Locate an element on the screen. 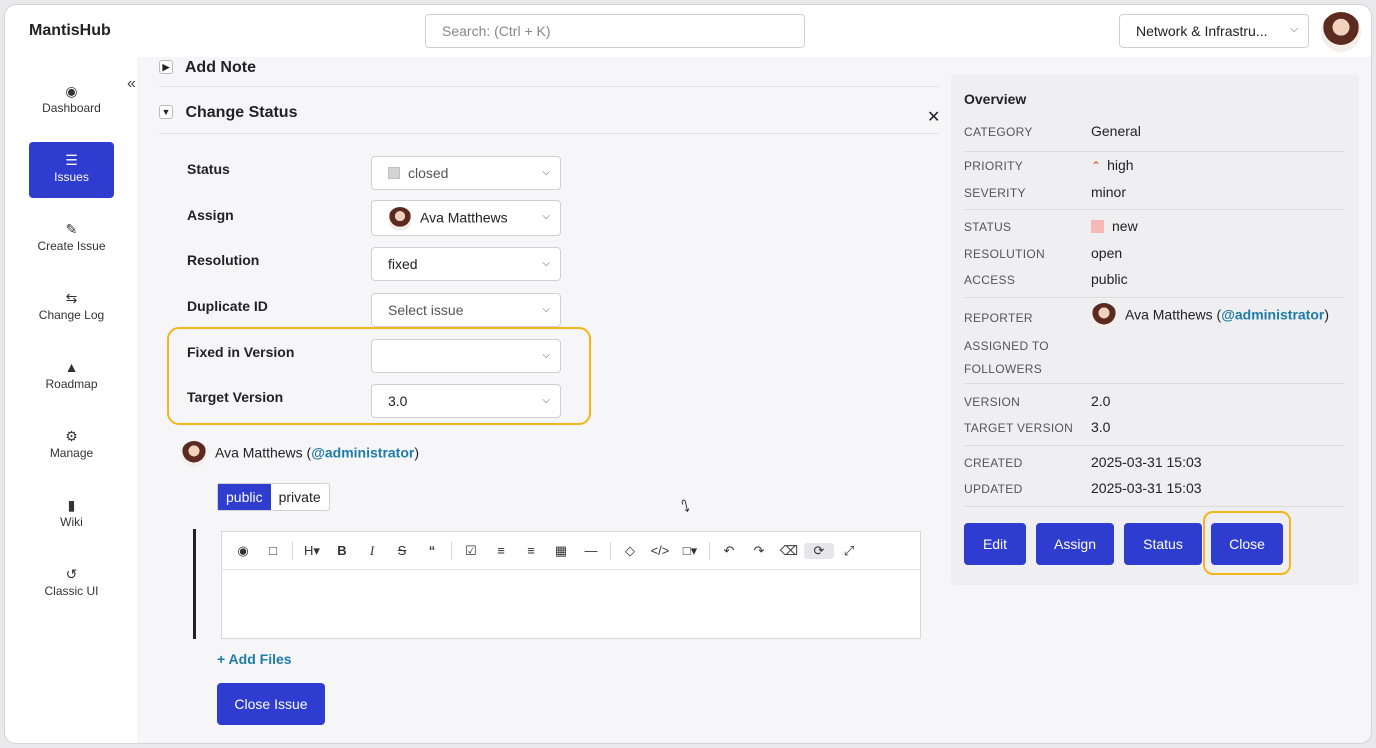  chevron-down-icon: ▼ is located at coordinates (166, 112).